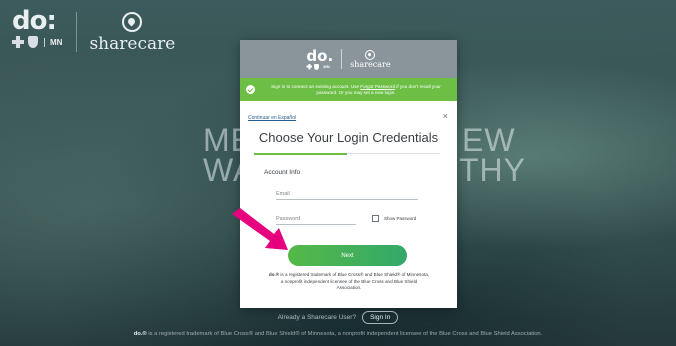 This screenshot has width=676, height=346. Describe the element at coordinates (18, 42) in the screenshot. I see `blue-cross-icon` at that location.